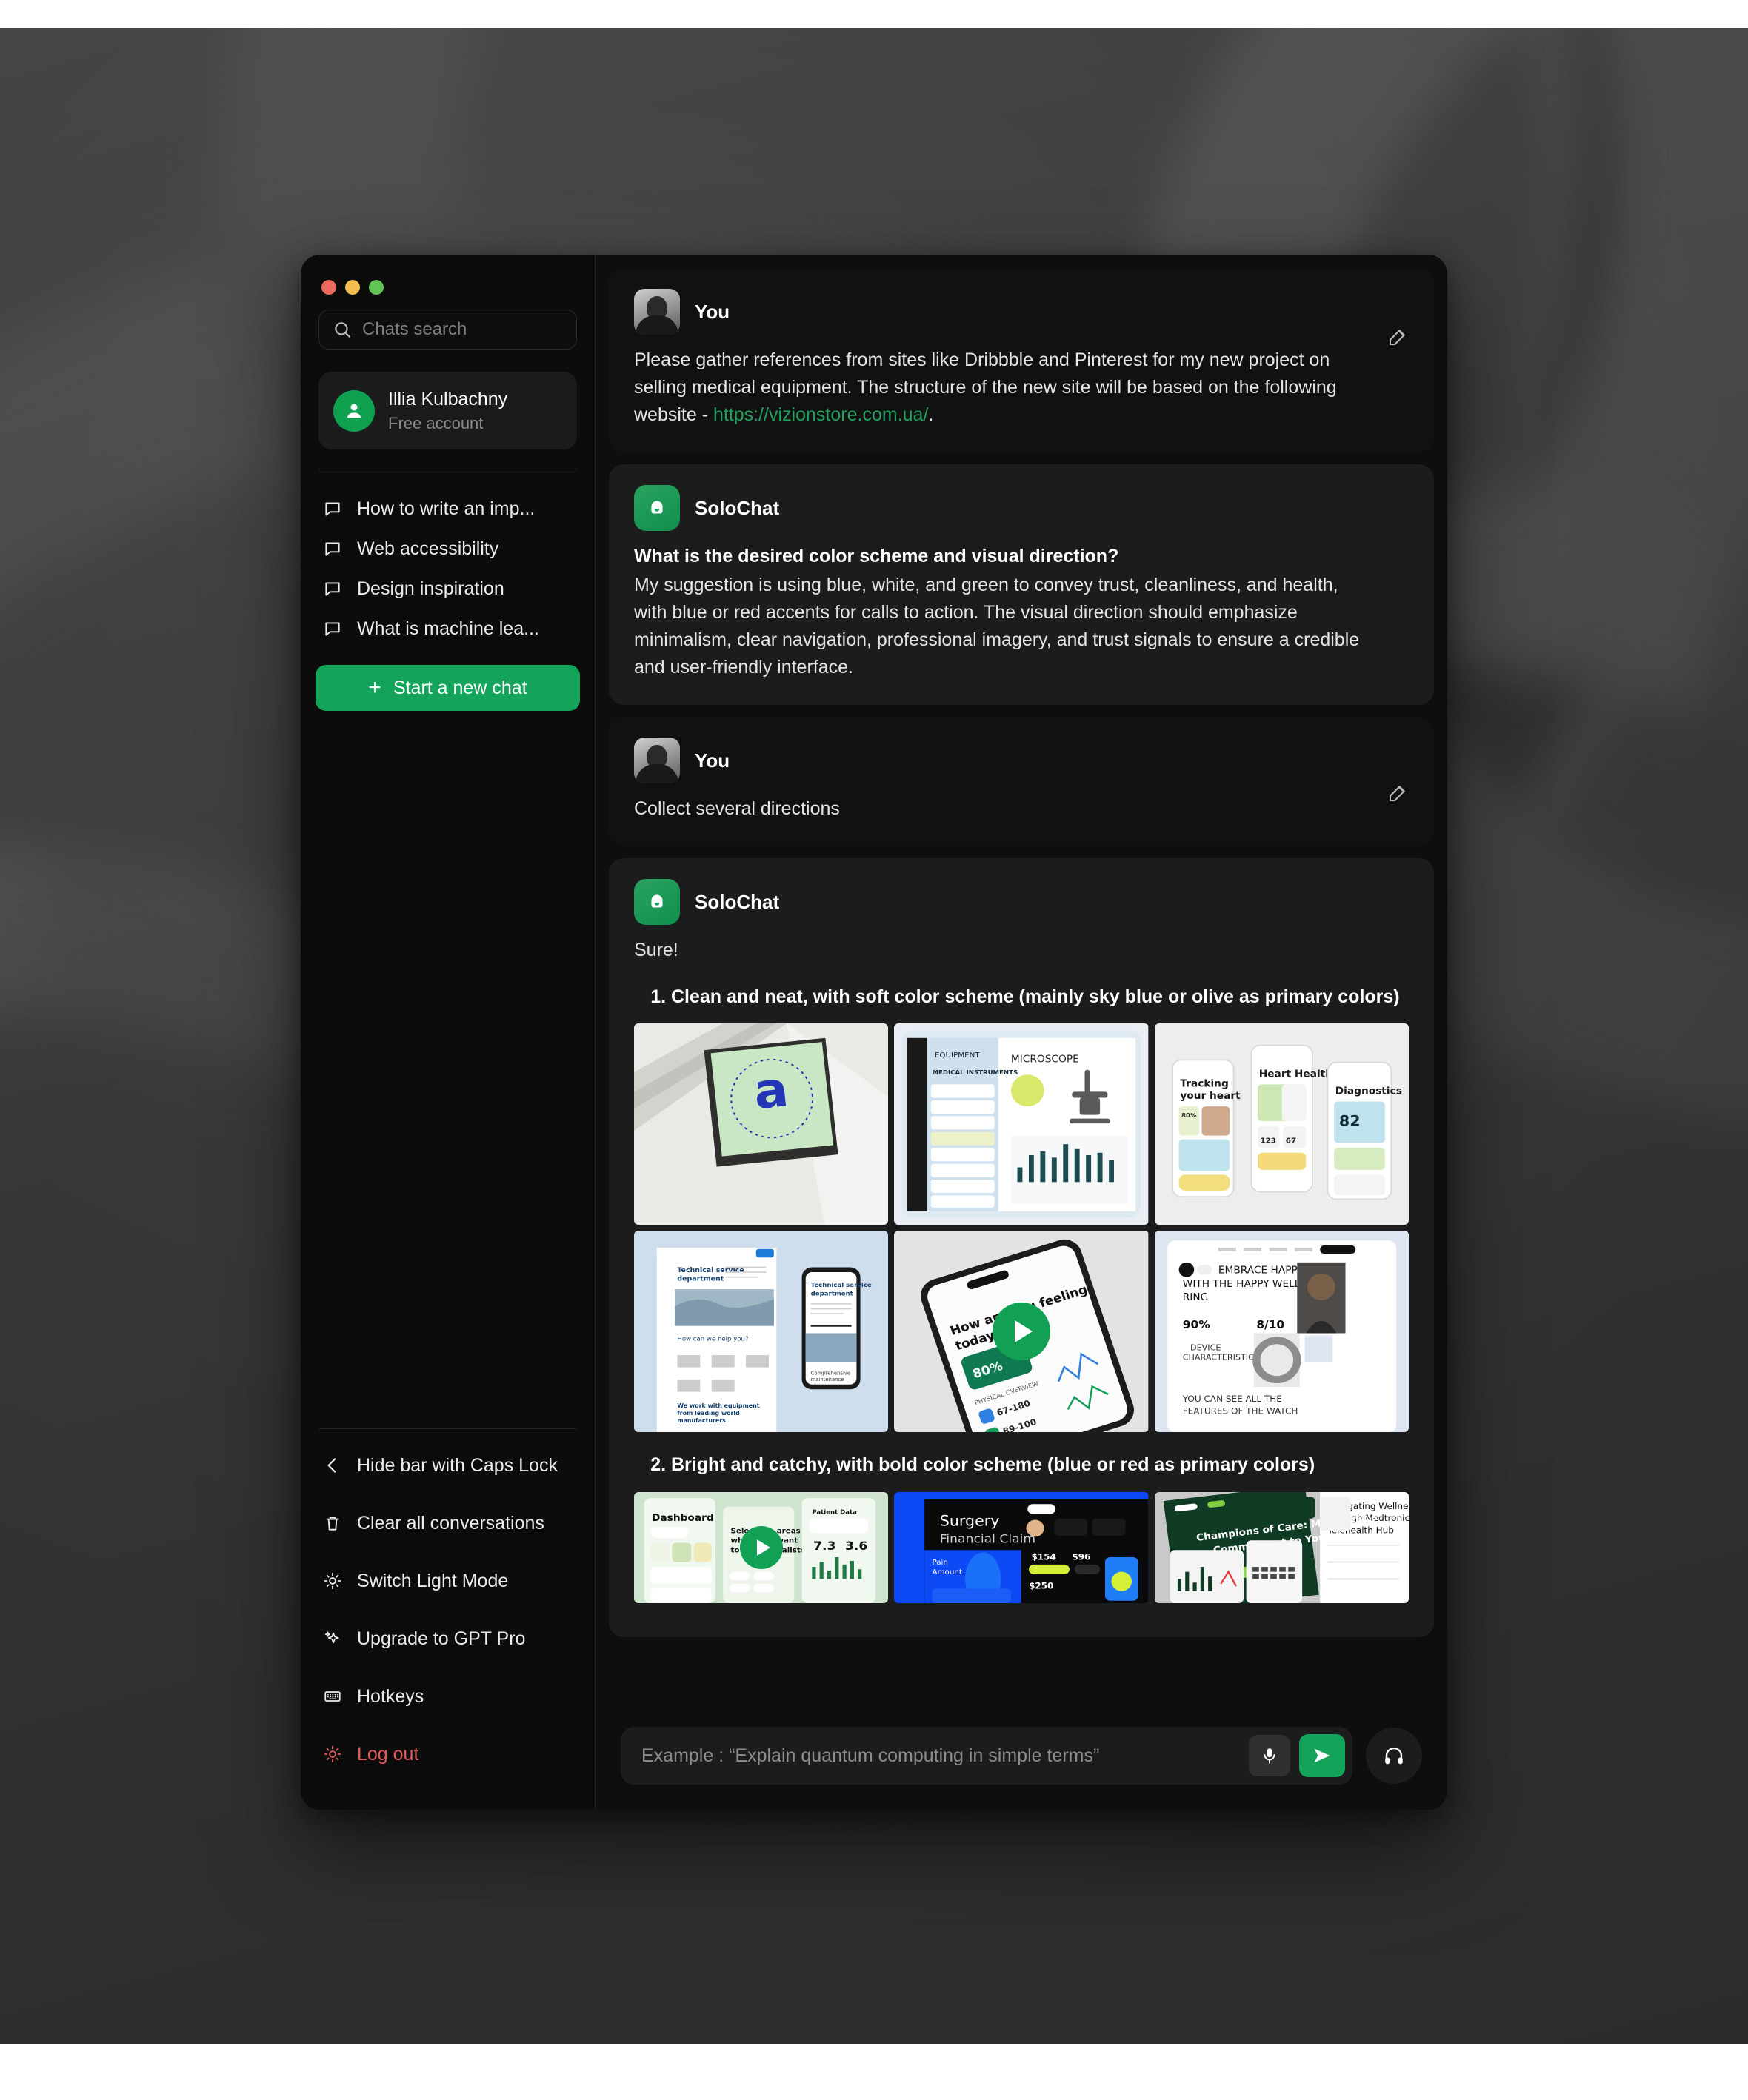  I want to click on person-icon, so click(354, 411).